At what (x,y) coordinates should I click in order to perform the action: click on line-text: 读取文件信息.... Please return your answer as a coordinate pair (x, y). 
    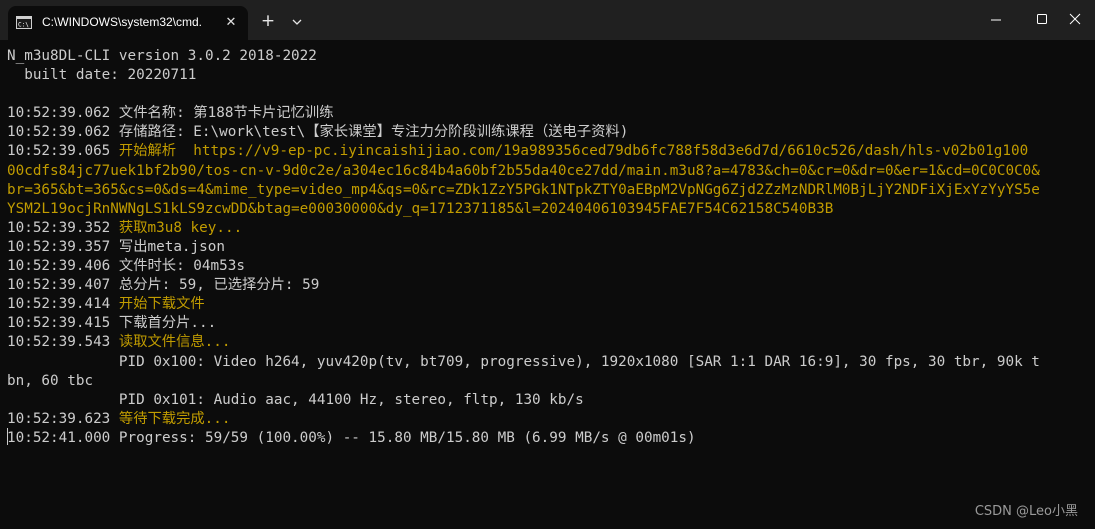
    Looking at the image, I should click on (170, 342).